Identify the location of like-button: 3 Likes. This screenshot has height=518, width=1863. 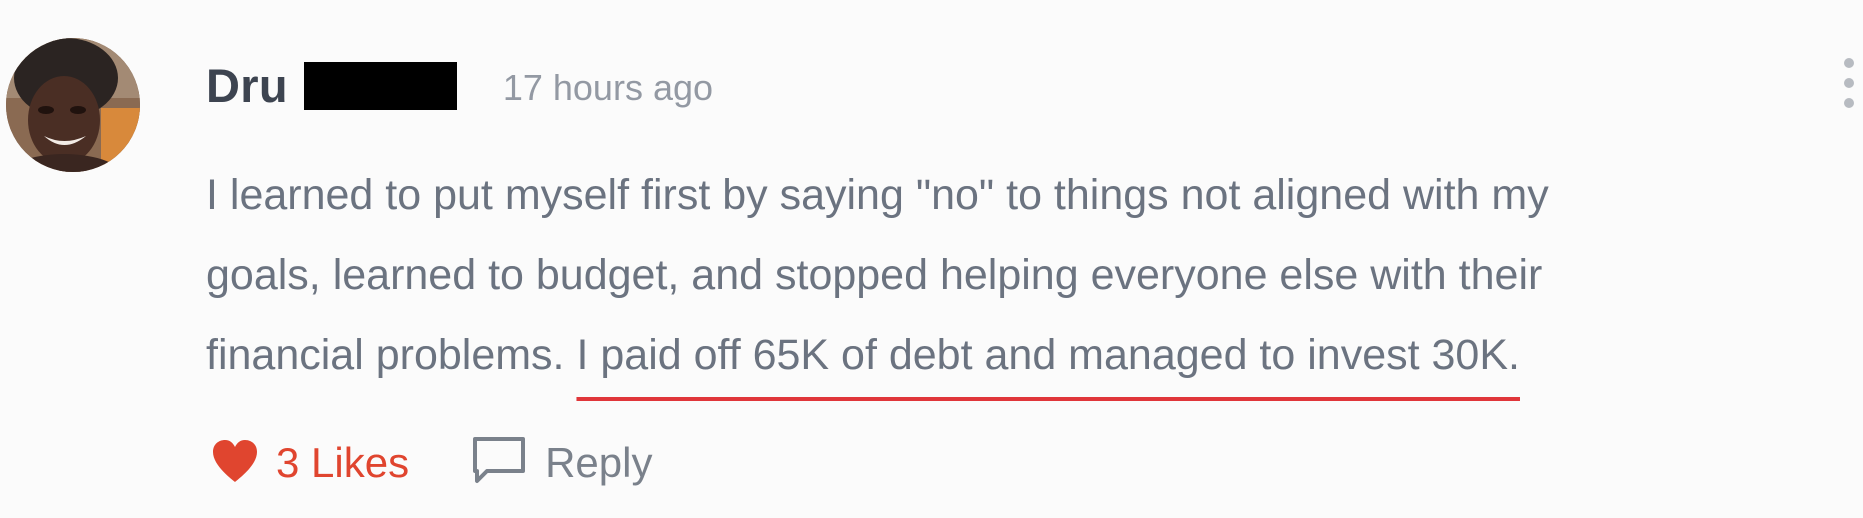
(309, 463).